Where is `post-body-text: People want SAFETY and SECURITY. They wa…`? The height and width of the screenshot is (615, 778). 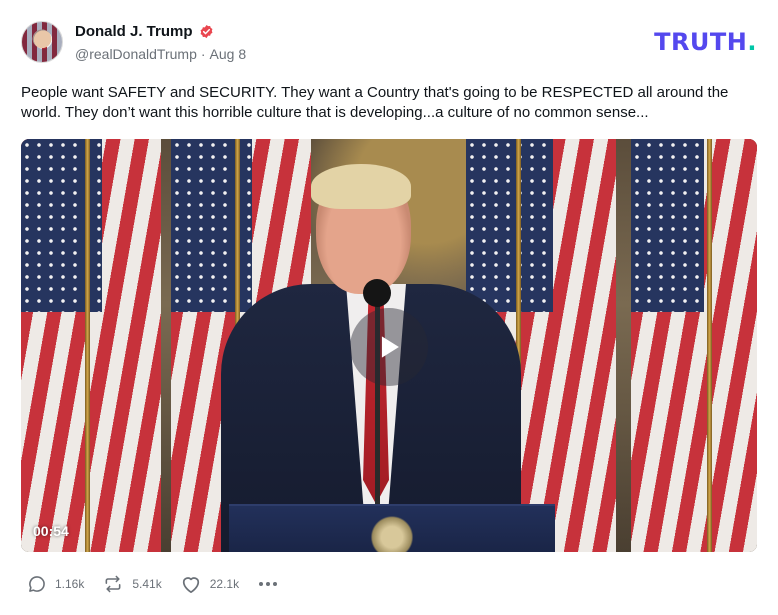 post-body-text: People want SAFETY and SECURITY. They wa… is located at coordinates (375, 102).